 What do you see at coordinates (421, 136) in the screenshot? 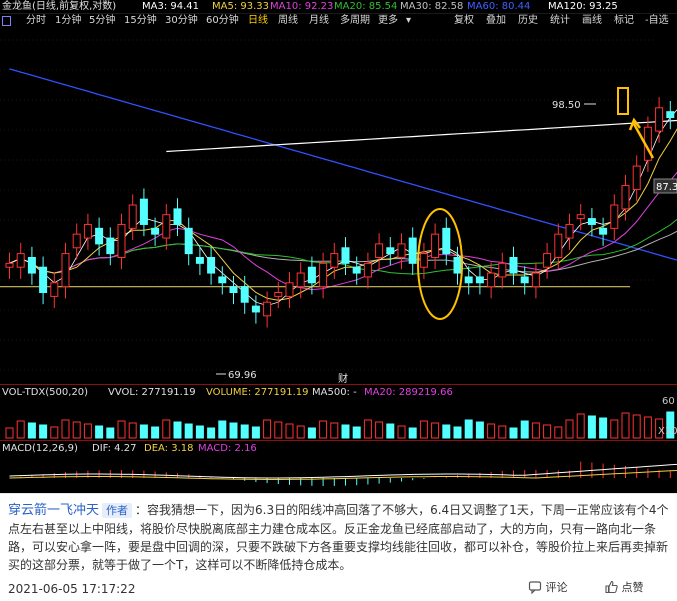
I see `ma120-line` at bounding box center [421, 136].